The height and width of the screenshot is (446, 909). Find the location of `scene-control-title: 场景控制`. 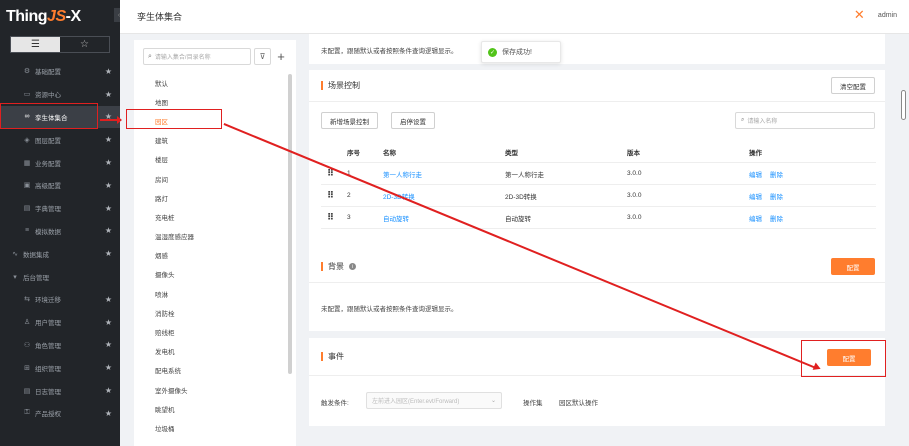

scene-control-title: 场景控制 is located at coordinates (344, 85).